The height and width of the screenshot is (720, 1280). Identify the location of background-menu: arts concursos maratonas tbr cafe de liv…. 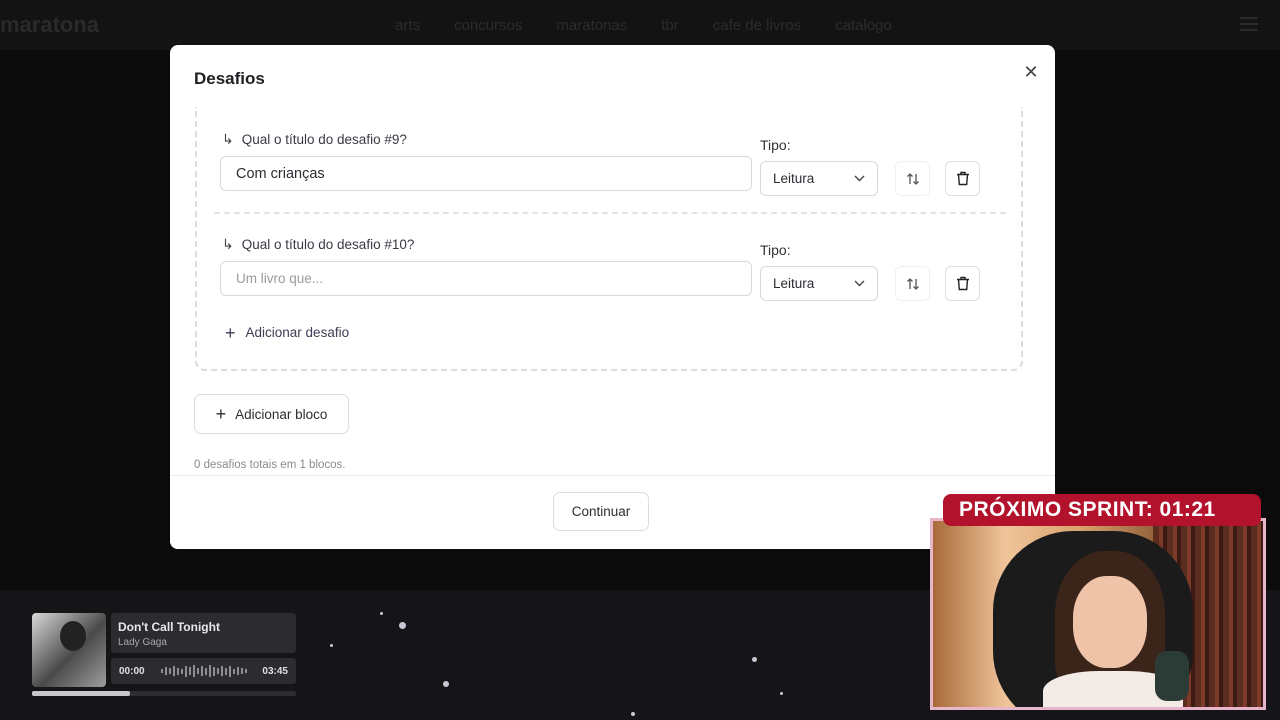
(643, 25).